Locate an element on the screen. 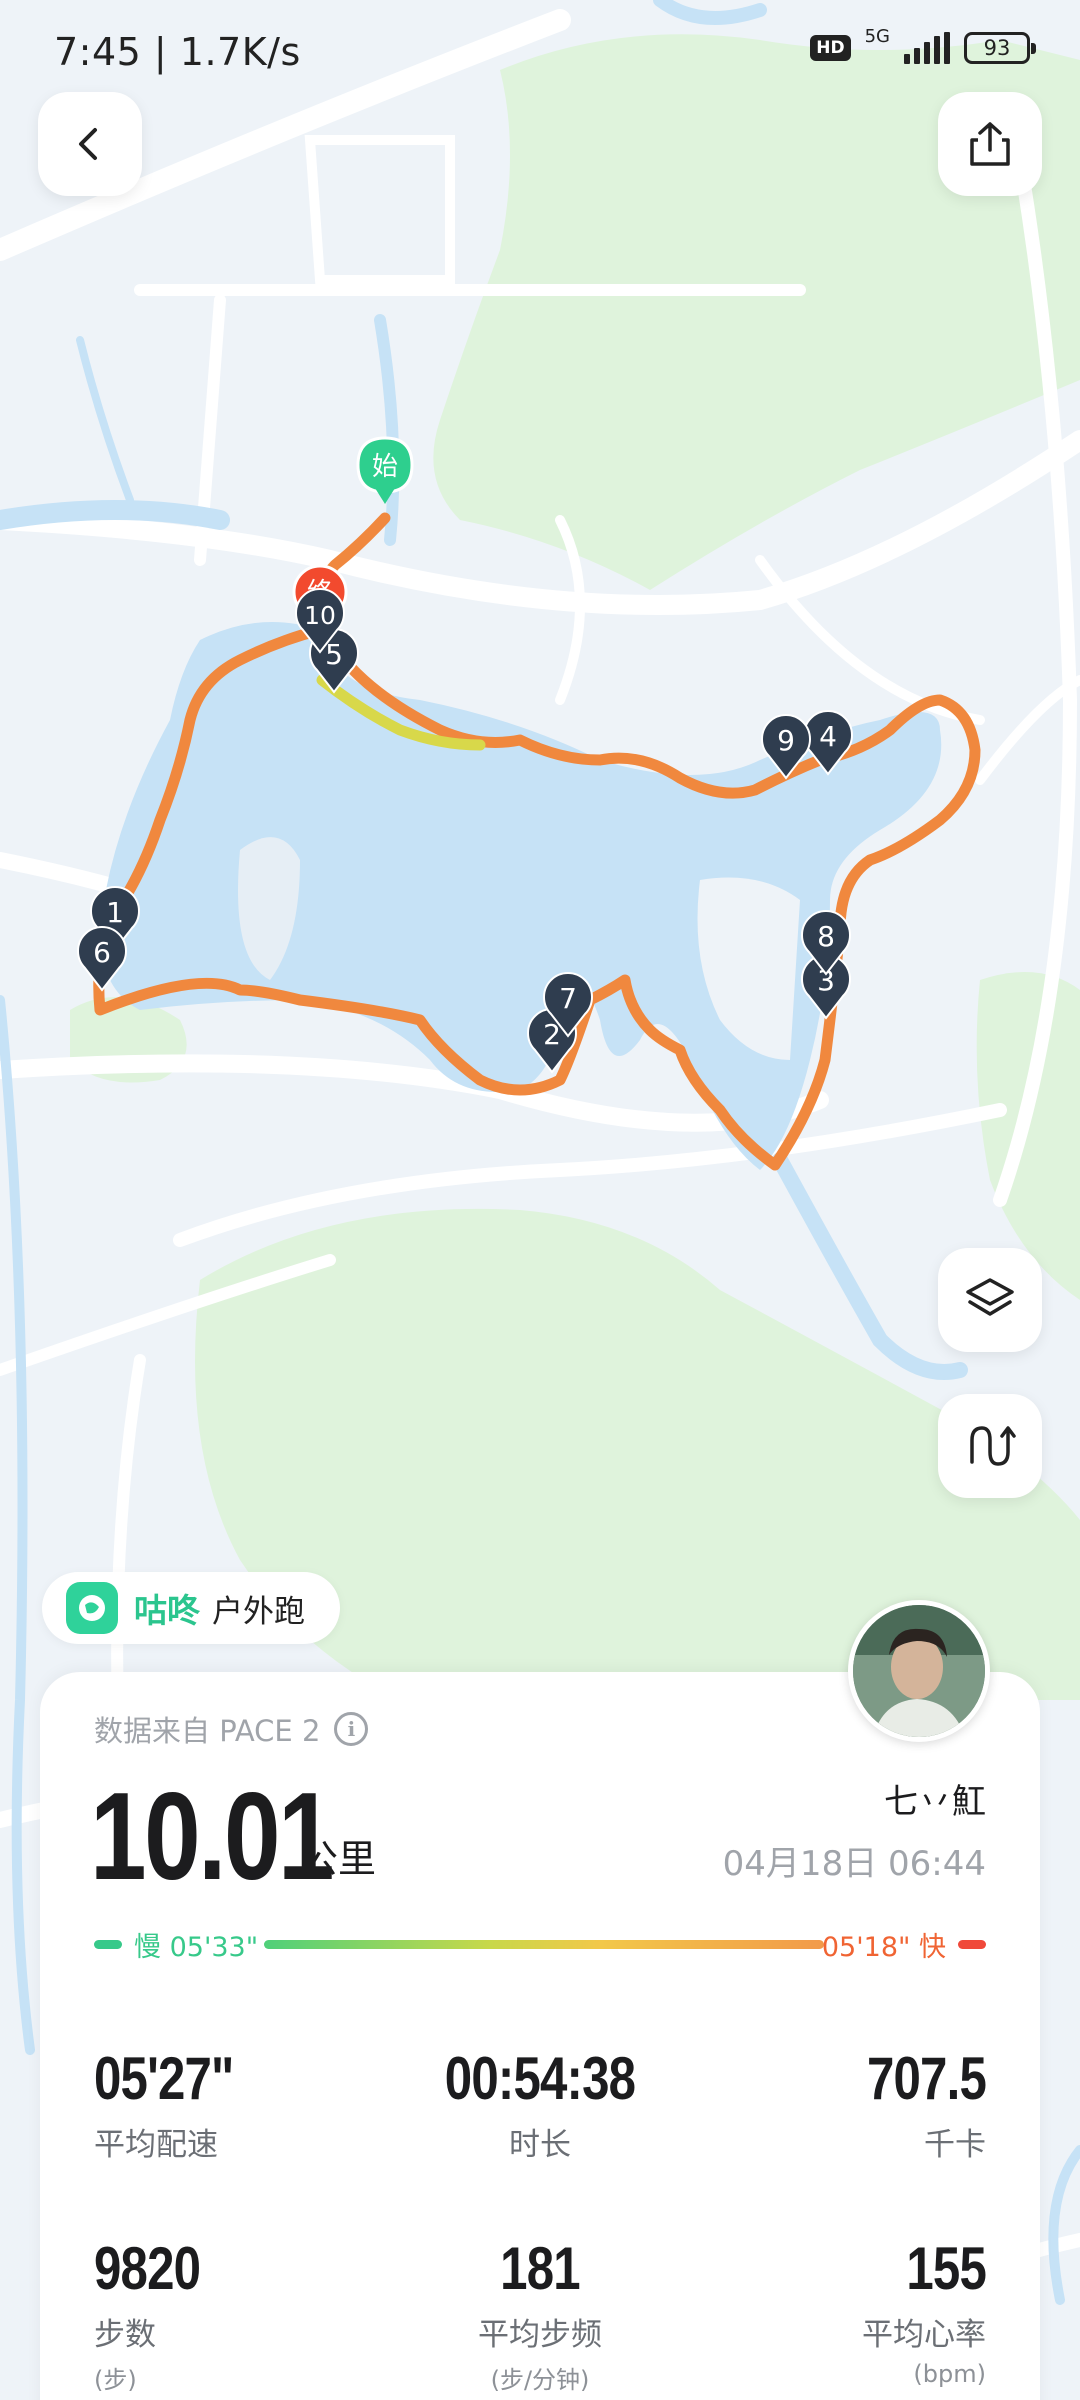 The width and height of the screenshot is (1080, 2400). layers-icon is located at coordinates (990, 1297).